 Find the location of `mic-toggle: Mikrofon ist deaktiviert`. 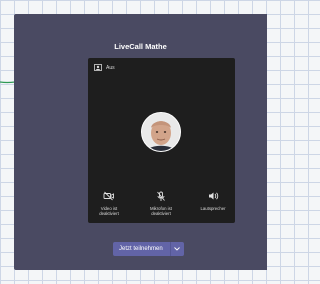

mic-toggle: Mikrofon ist deaktiviert is located at coordinates (161, 203).